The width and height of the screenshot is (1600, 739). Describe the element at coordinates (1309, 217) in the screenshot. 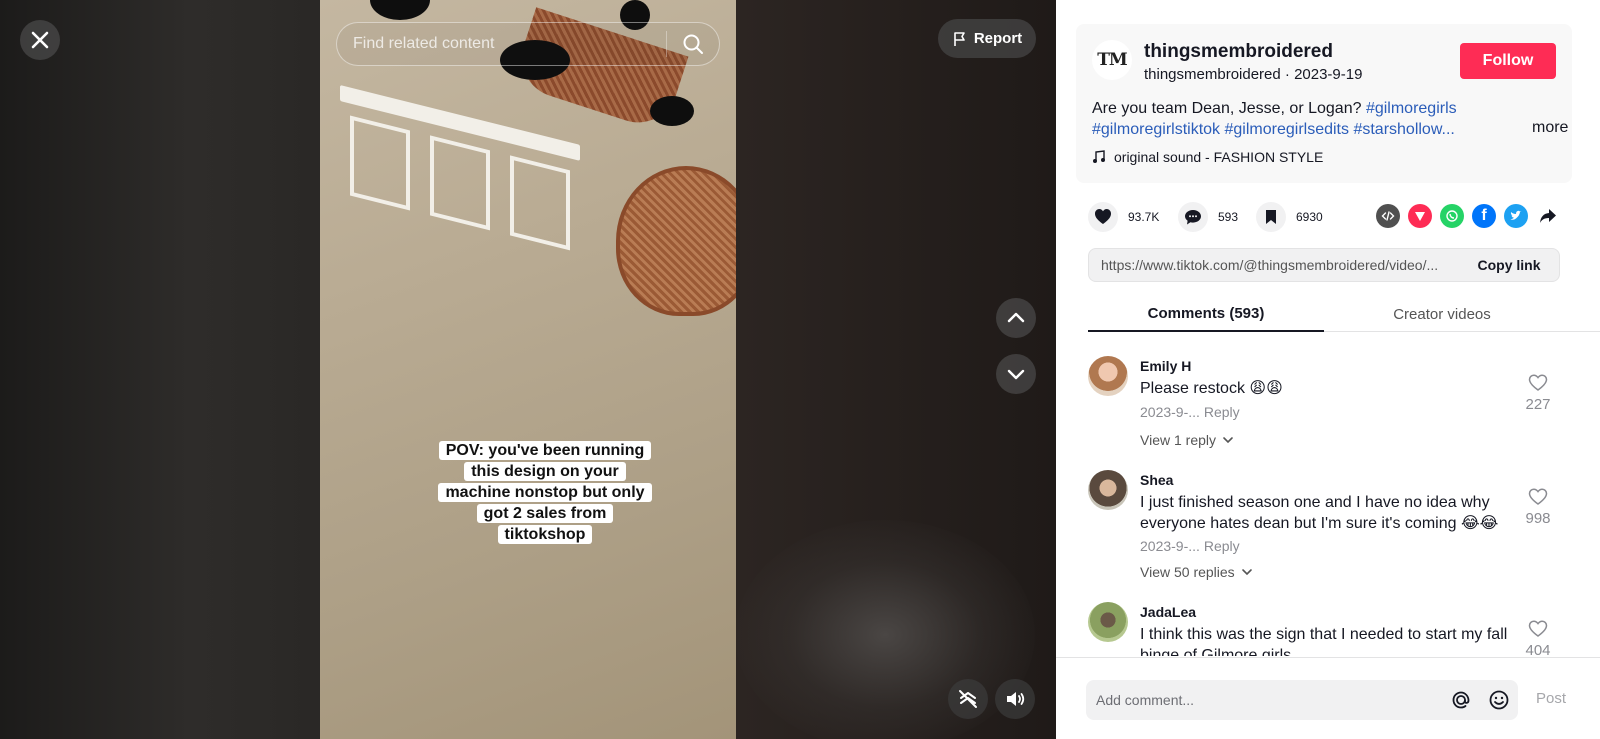

I see `save-count: 6930` at that location.